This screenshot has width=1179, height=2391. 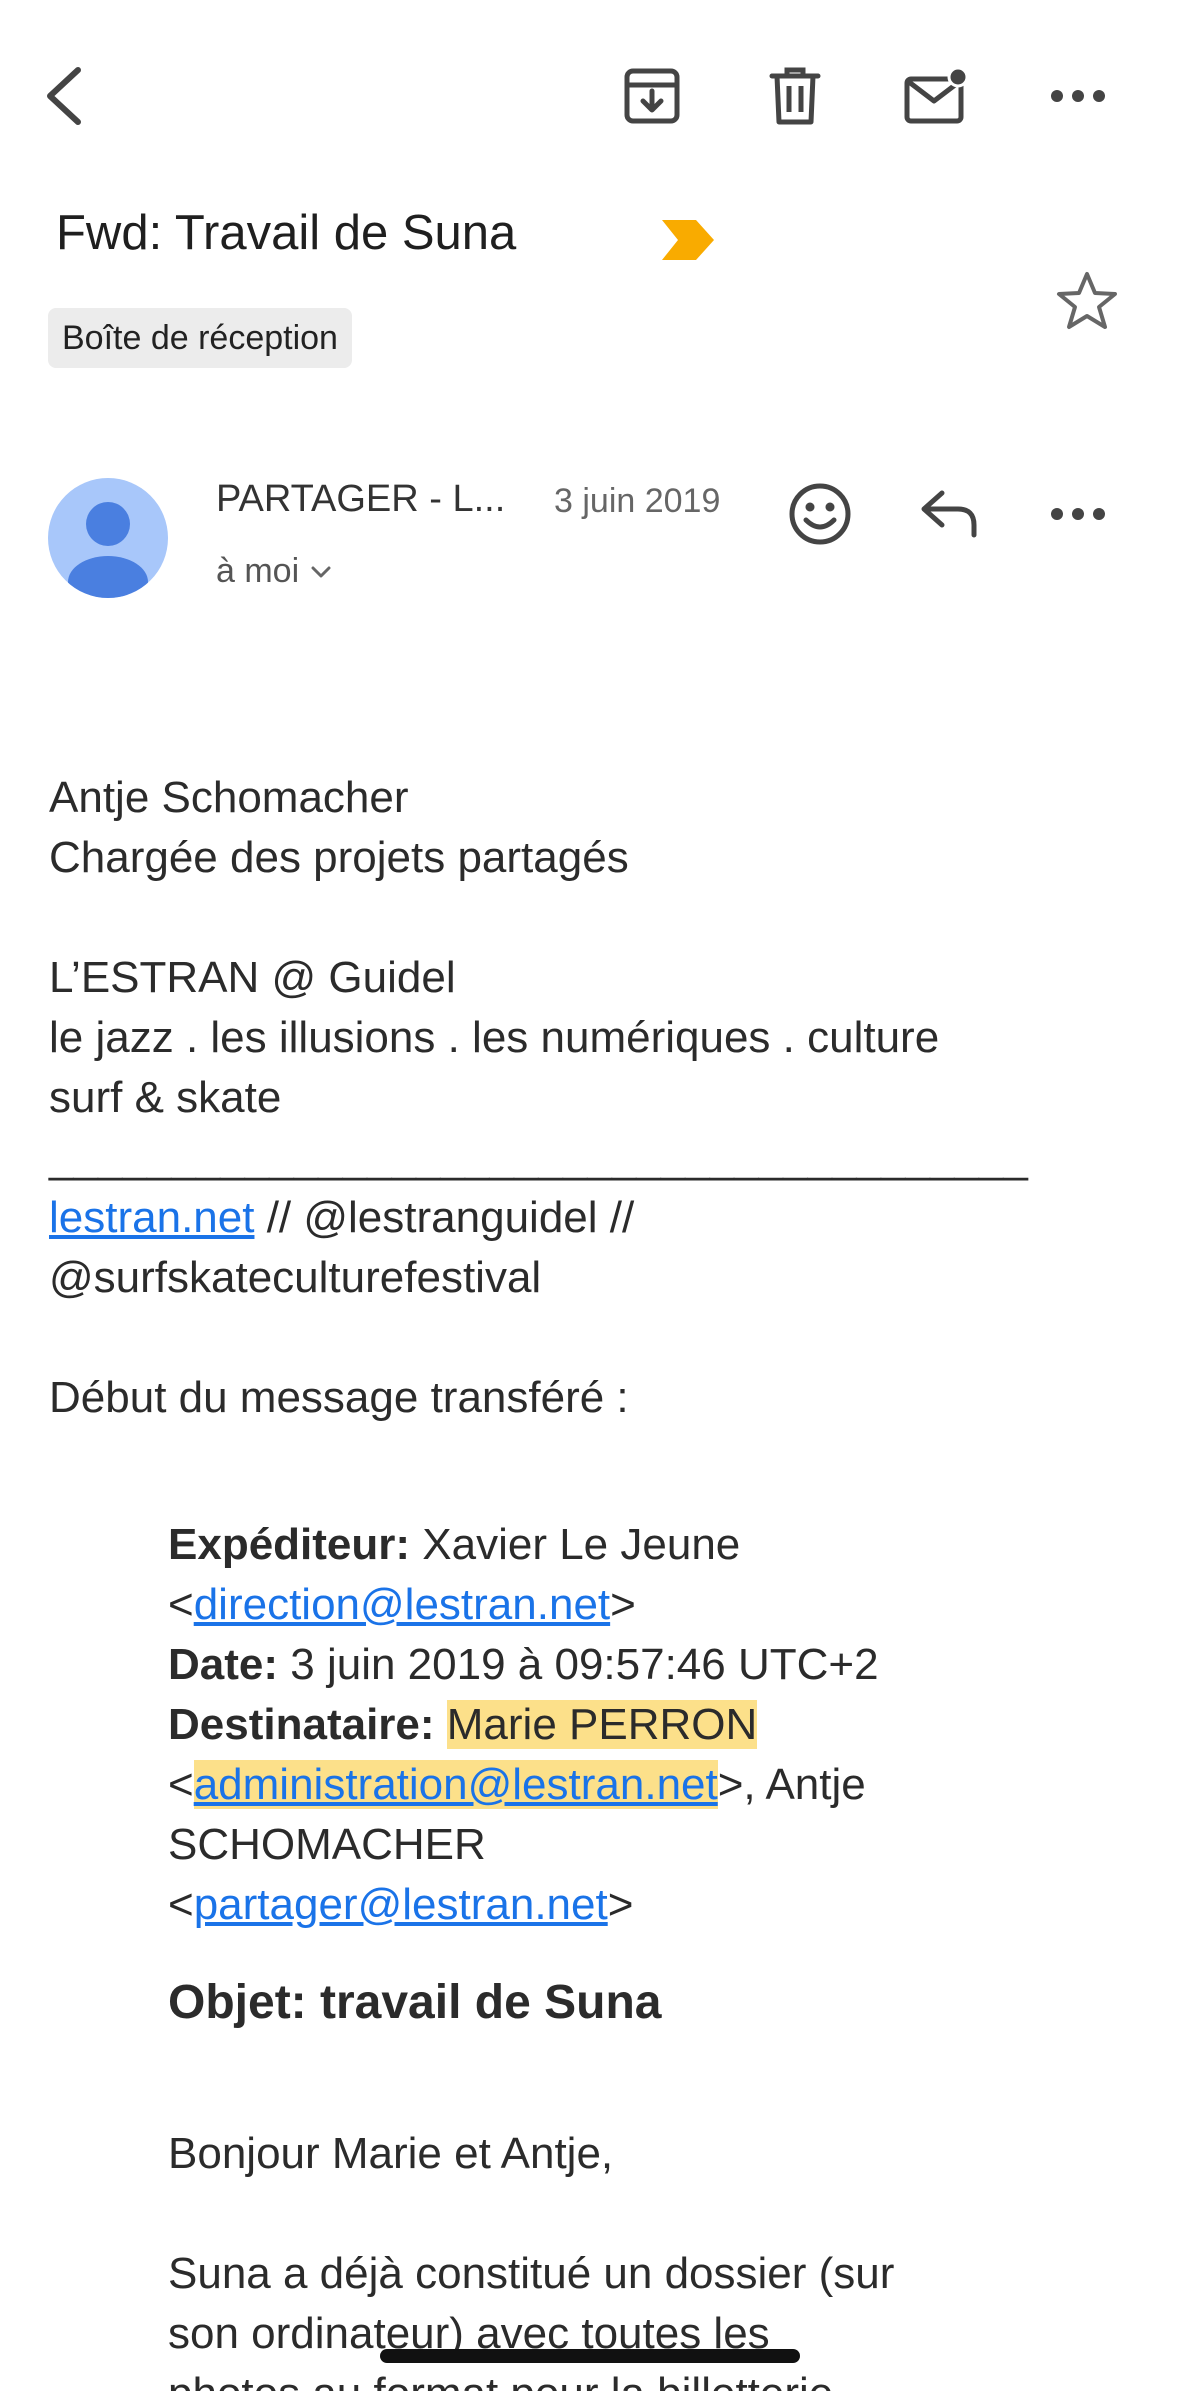 I want to click on reply-icon, so click(x=949, y=514).